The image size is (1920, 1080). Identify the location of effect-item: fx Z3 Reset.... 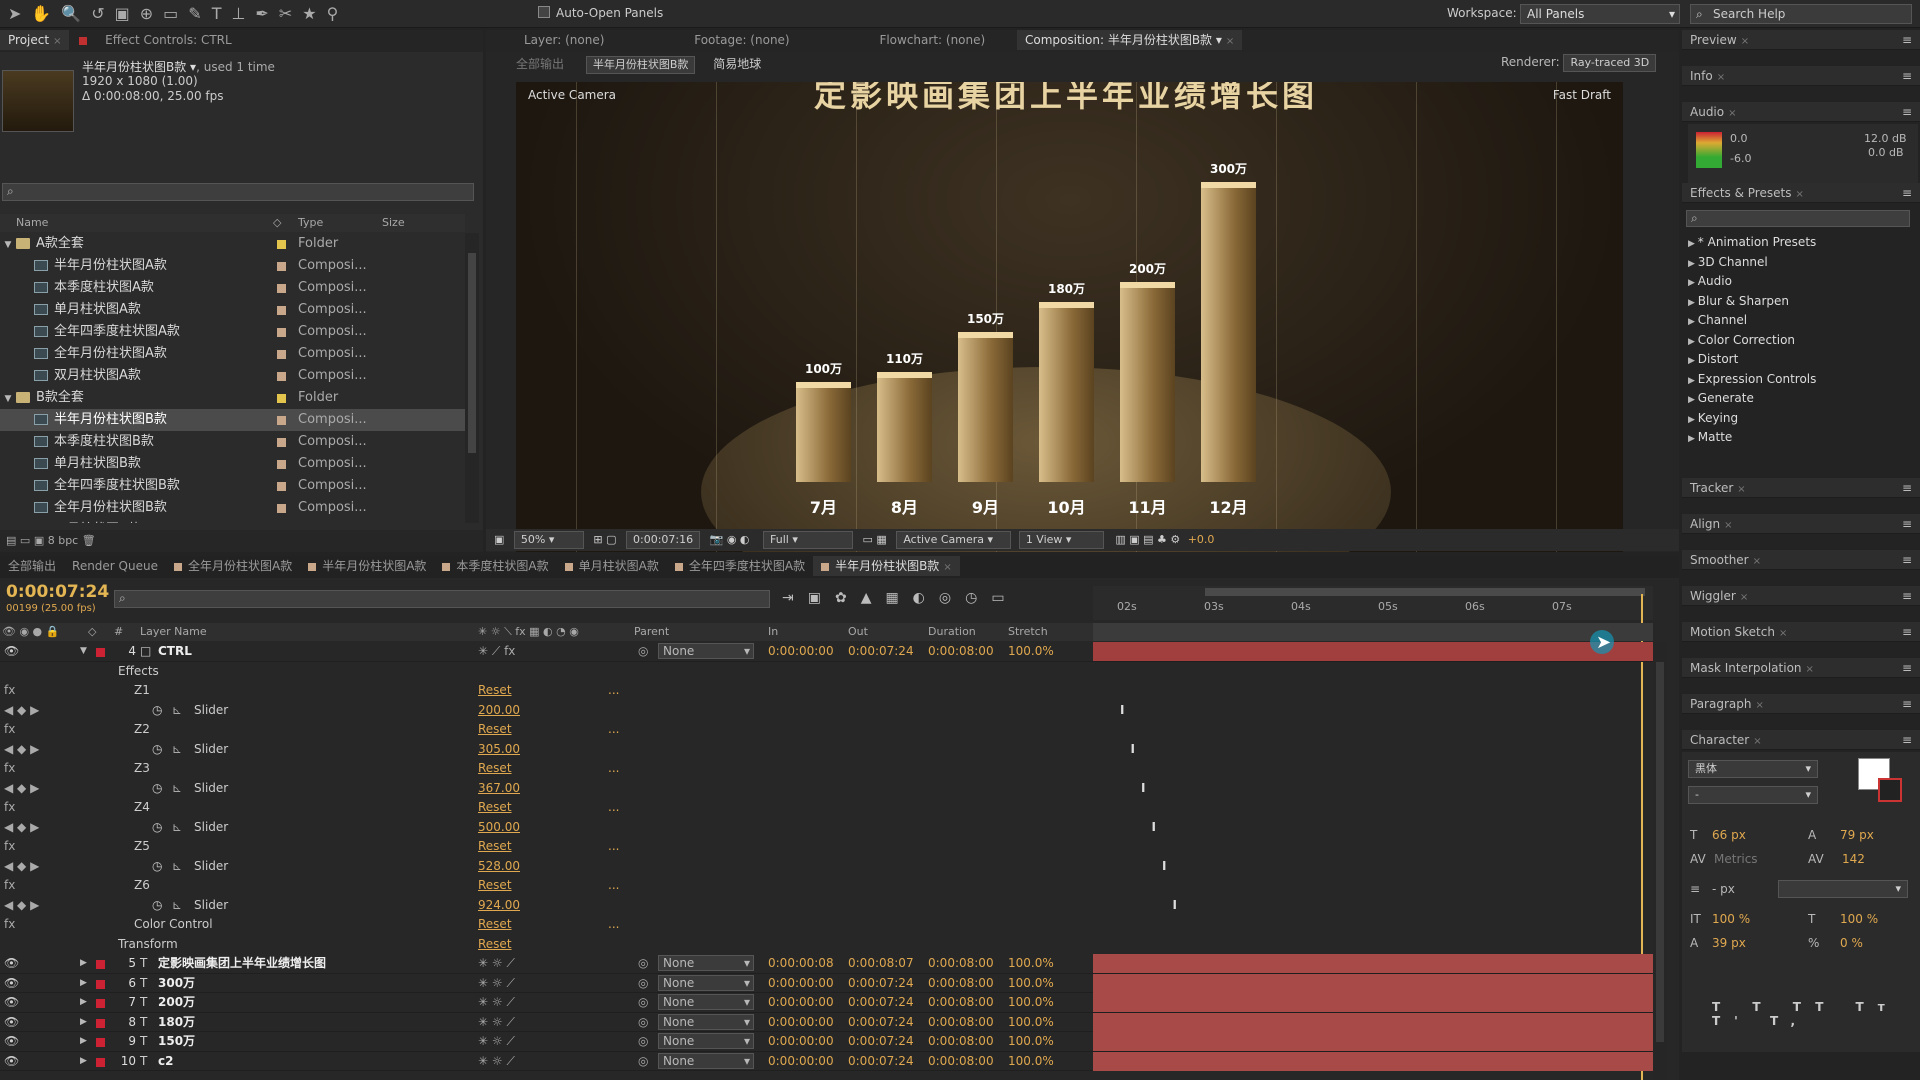
(826, 769).